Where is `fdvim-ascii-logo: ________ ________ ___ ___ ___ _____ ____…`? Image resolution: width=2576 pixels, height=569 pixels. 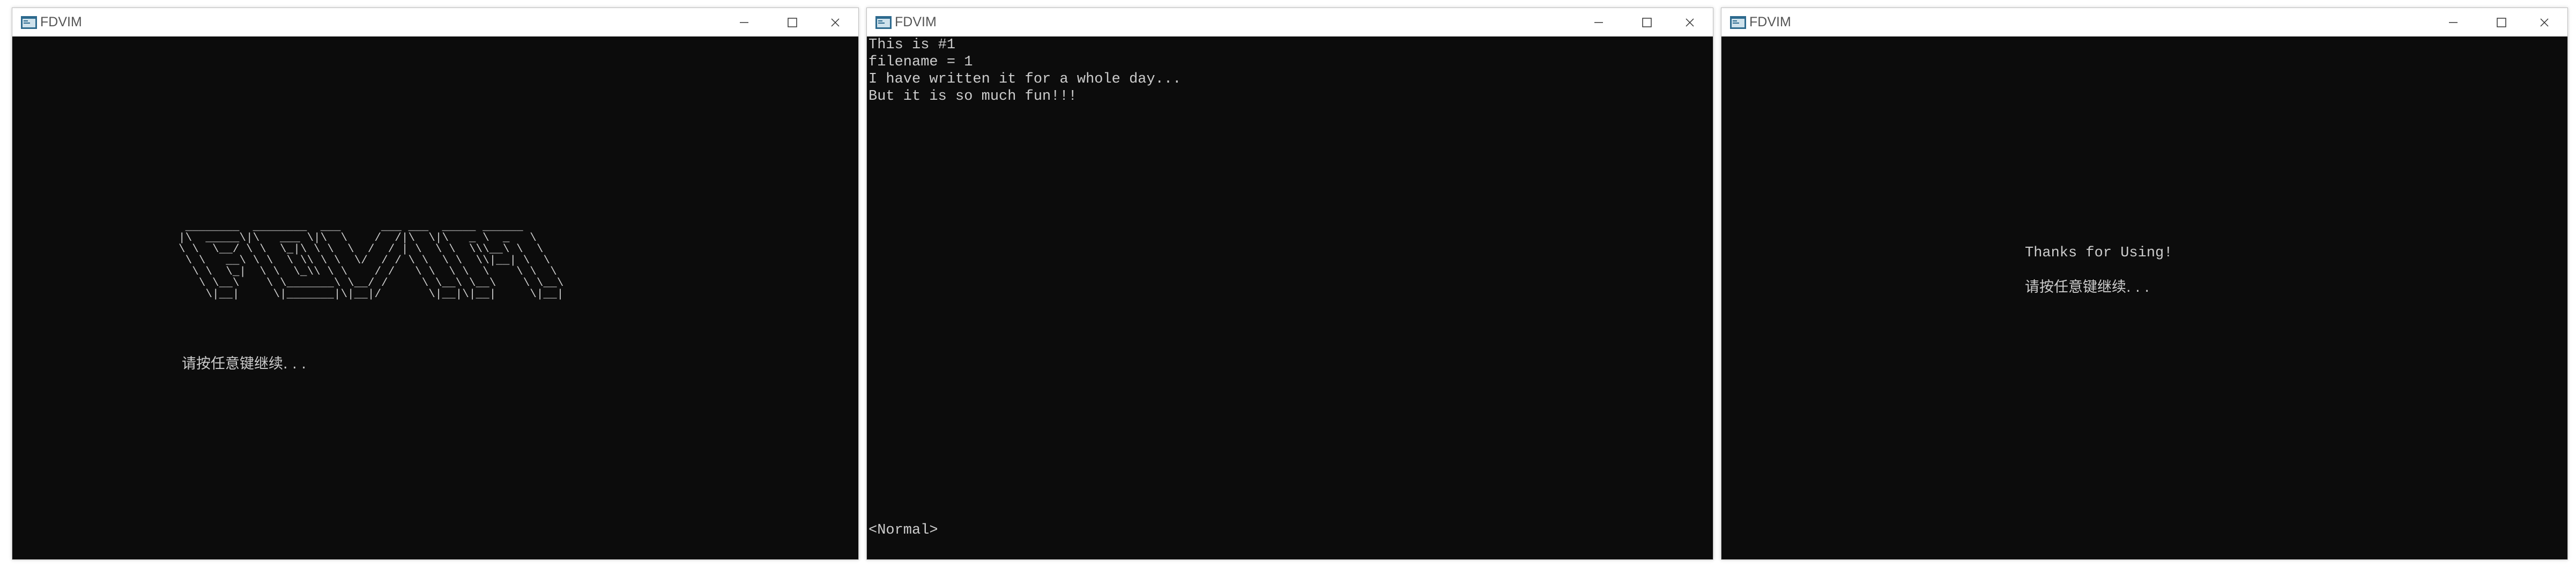 fdvim-ascii-logo: ________ ________ ___ ___ ___ _____ ____… is located at coordinates (371, 261).